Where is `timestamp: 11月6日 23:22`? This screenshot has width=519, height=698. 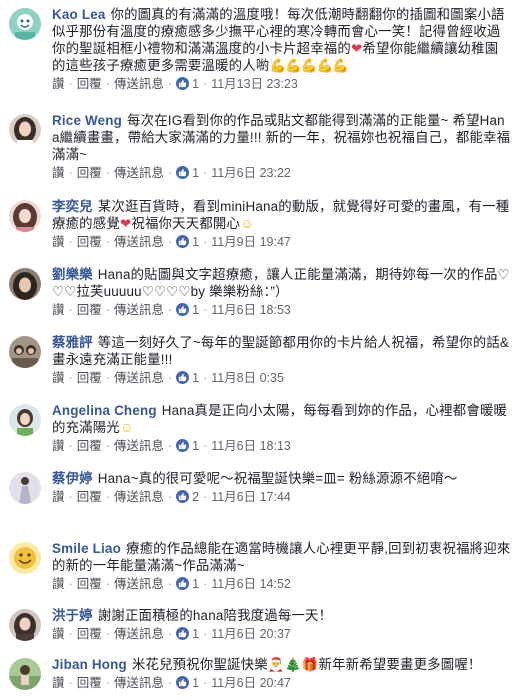 timestamp: 11月6日 23:22 is located at coordinates (251, 173).